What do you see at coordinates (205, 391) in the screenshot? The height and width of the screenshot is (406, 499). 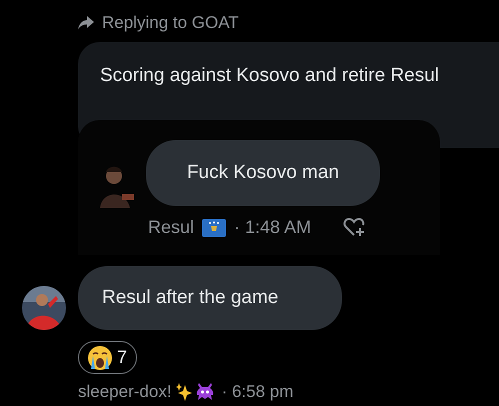 I see `alien-monster-icon` at bounding box center [205, 391].